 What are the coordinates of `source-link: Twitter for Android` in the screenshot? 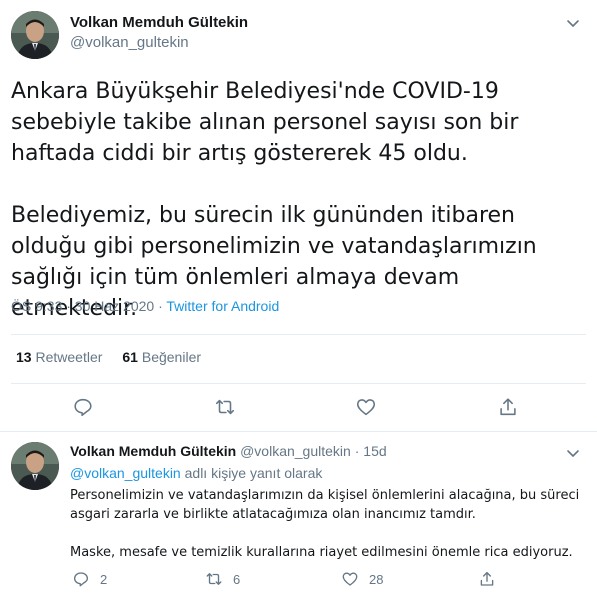 It's located at (222, 306).